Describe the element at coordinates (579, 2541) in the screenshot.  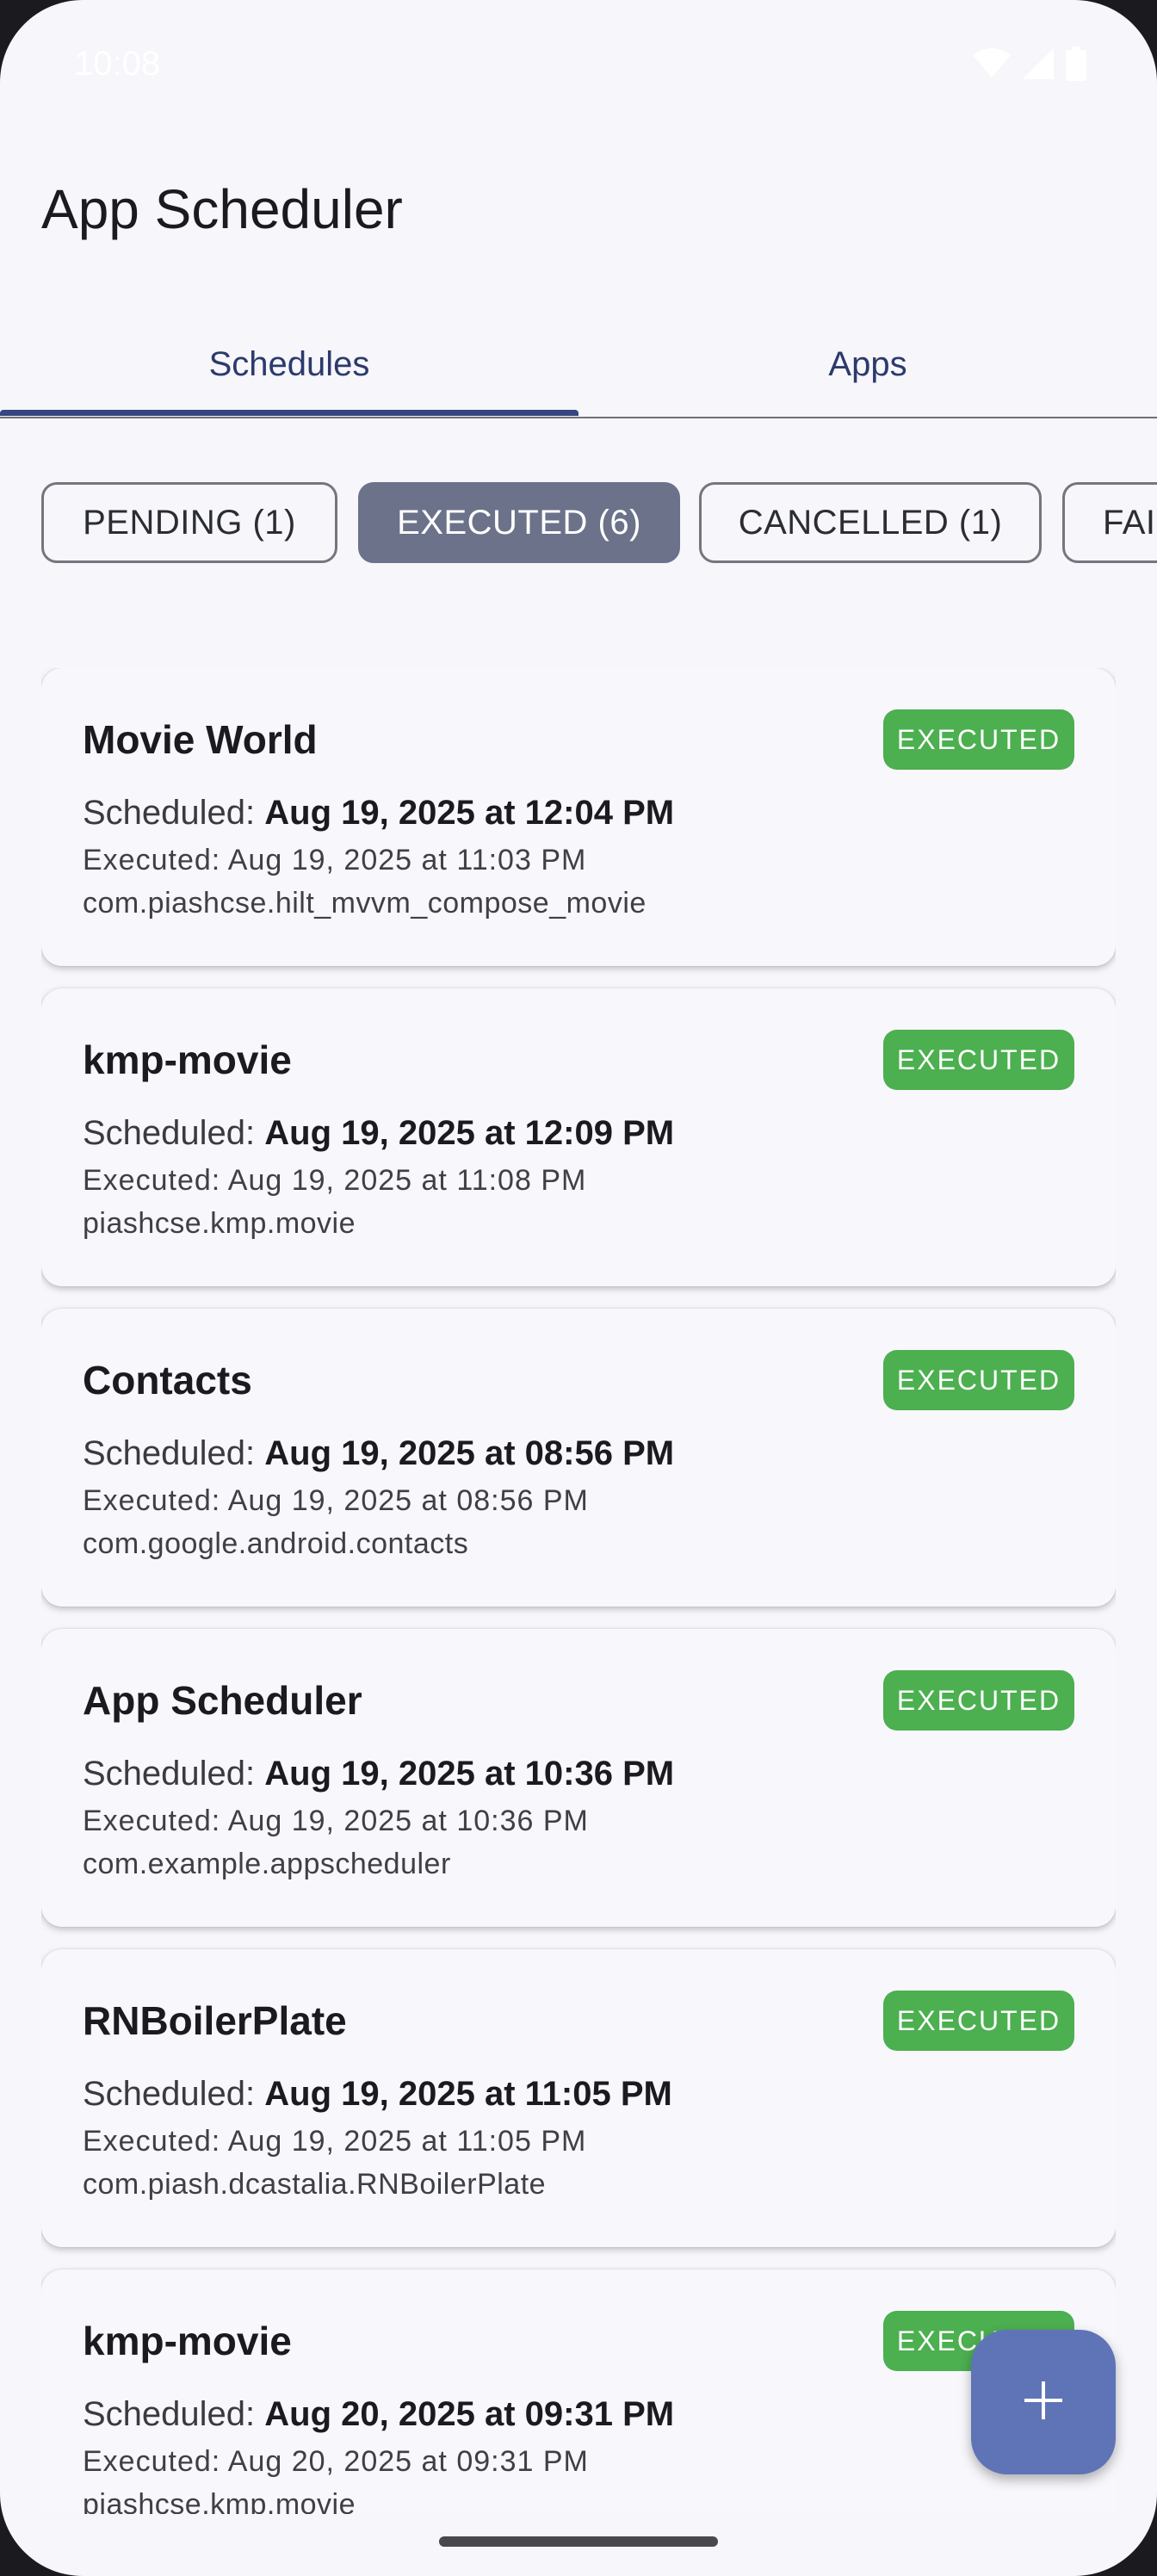
I see `home-indicator` at that location.